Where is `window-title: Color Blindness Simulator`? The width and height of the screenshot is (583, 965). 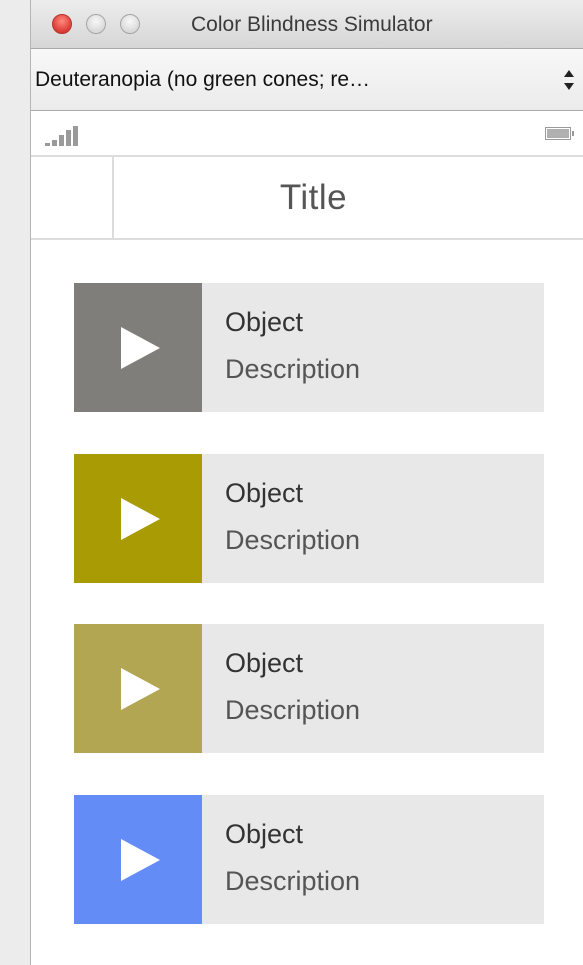 window-title: Color Blindness Simulator is located at coordinates (312, 24).